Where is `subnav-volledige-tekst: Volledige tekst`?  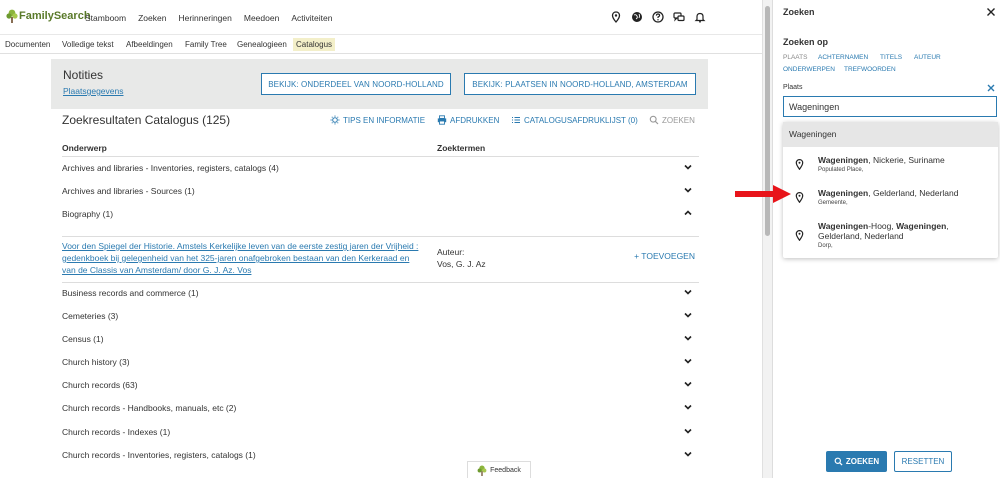
subnav-volledige-tekst: Volledige tekst is located at coordinates (88, 44).